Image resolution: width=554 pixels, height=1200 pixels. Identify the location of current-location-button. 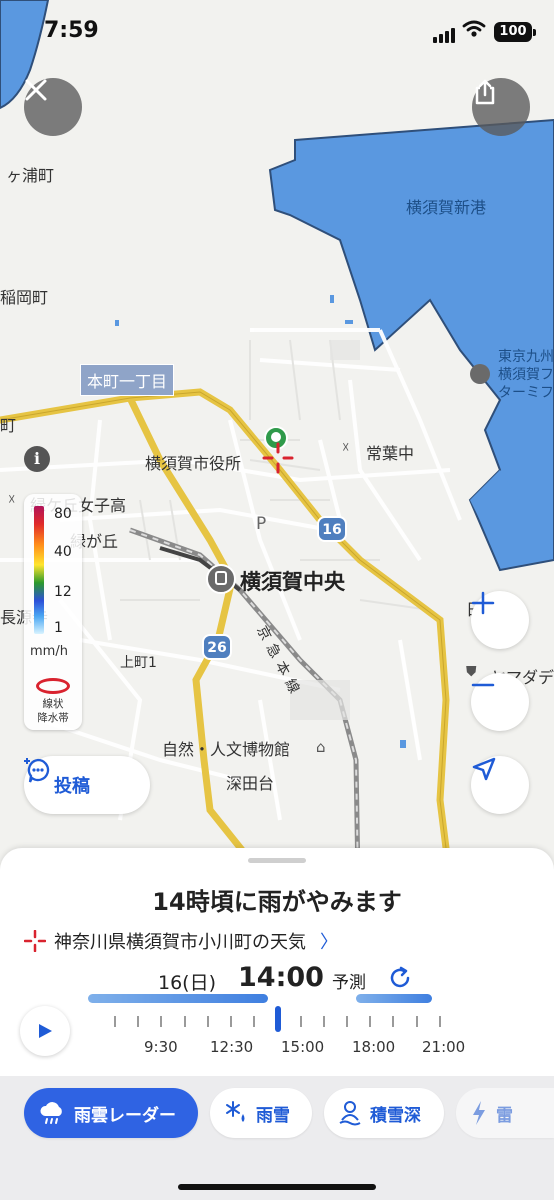
(500, 785).